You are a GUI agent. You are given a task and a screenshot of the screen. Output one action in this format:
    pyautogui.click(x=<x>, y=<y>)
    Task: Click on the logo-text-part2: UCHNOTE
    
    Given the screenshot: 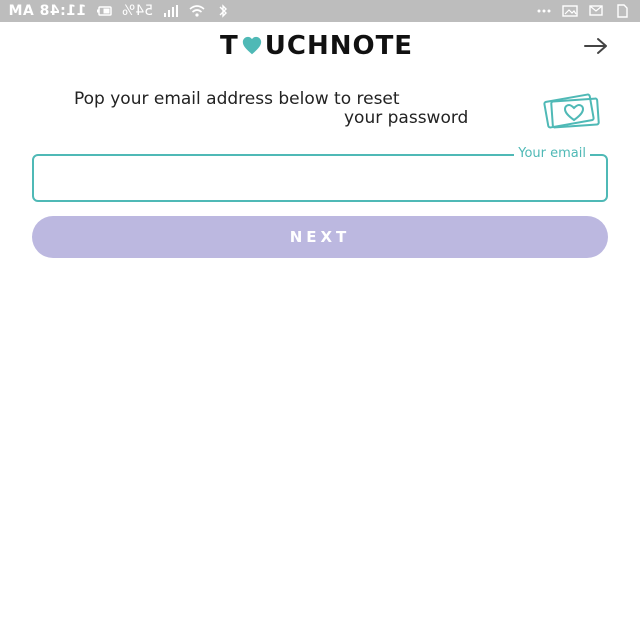 What is the action you would take?
    pyautogui.click(x=339, y=46)
    